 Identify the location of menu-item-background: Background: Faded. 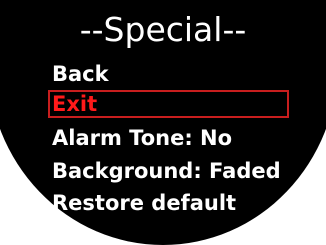
(166, 171).